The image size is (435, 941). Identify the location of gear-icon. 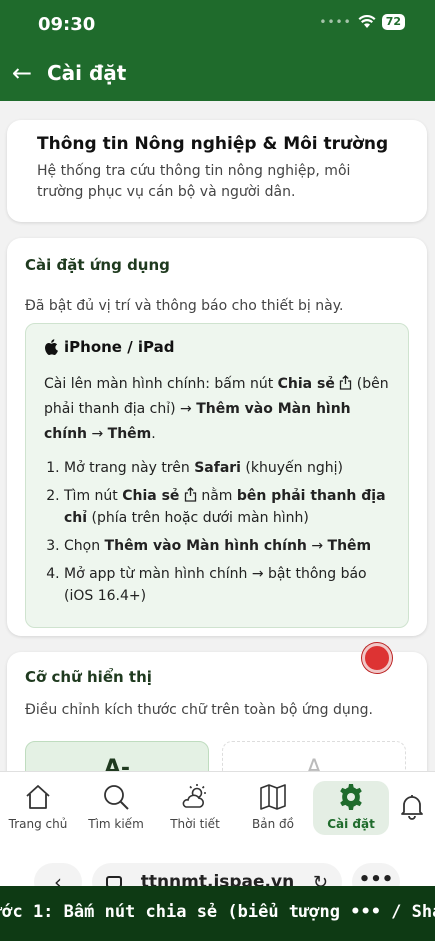
(351, 797).